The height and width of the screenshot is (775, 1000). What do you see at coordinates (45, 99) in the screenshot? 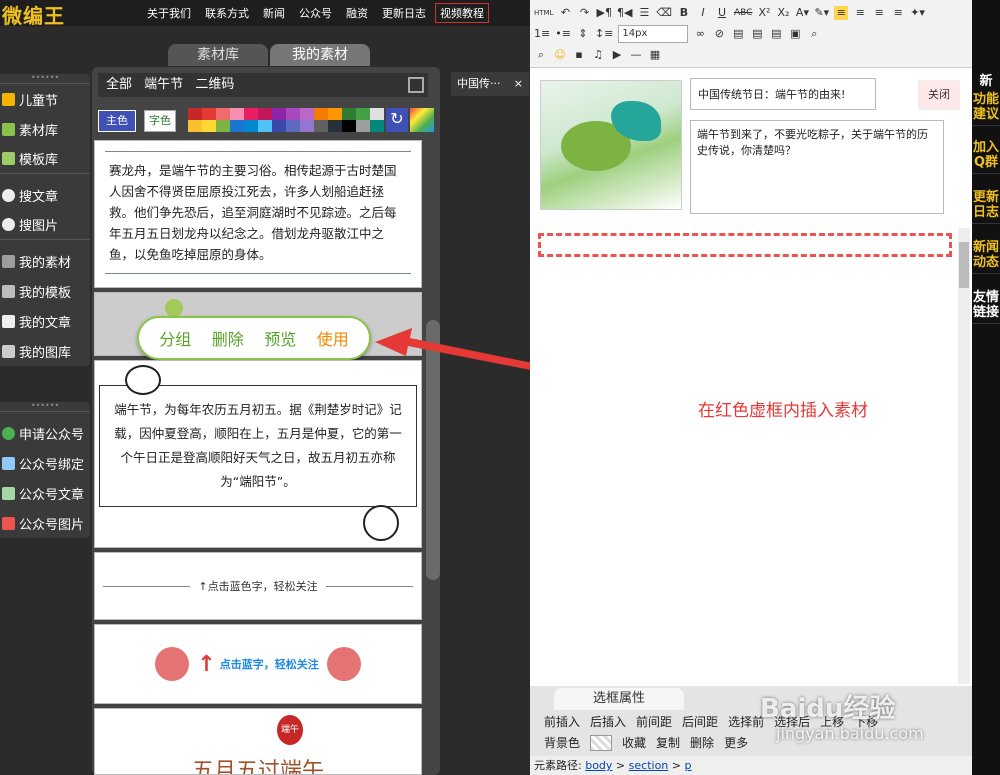
I see `sidebar-item-childrens-day: 儿童节` at bounding box center [45, 99].